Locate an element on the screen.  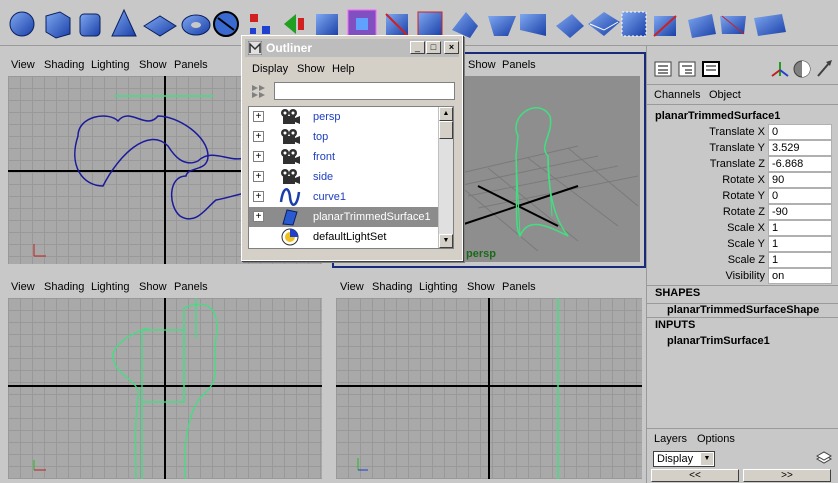
maximize-button: □ is located at coordinates (433, 47).